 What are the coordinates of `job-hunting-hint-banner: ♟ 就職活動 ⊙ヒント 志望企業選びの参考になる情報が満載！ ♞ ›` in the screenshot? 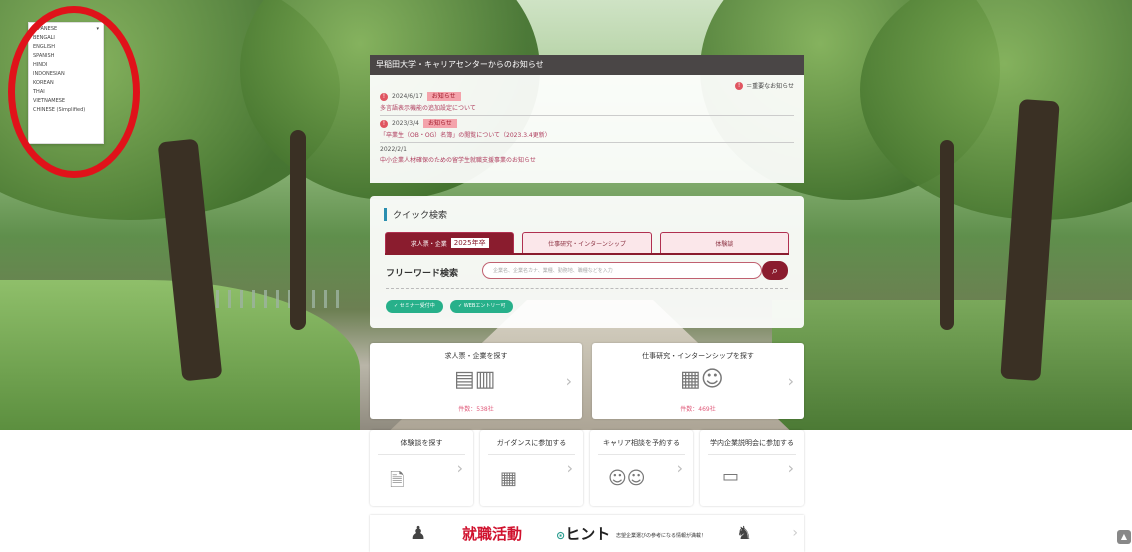 It's located at (587, 533).